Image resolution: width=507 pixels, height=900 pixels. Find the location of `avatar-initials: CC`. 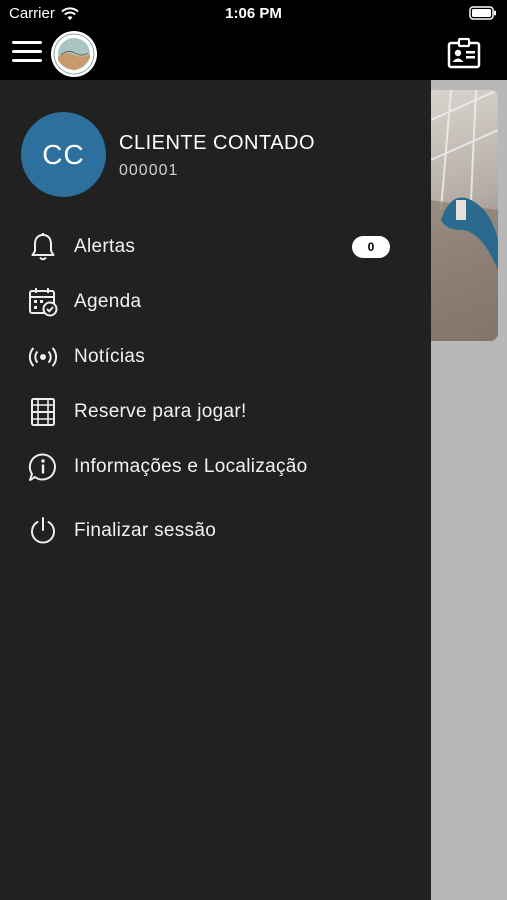

avatar-initials: CC is located at coordinates (63, 154).